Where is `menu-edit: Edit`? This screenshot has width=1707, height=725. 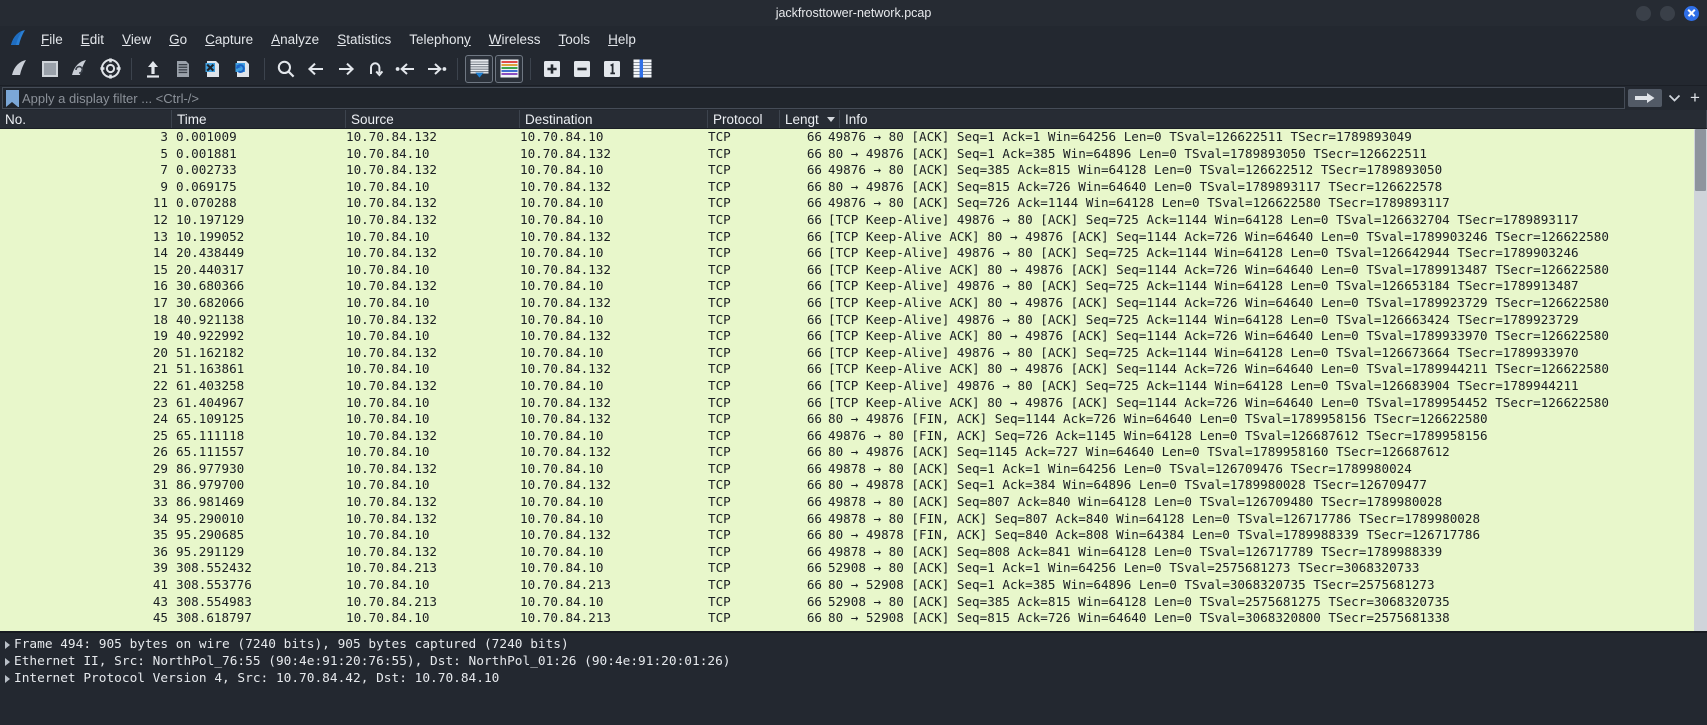
menu-edit: Edit is located at coordinates (92, 39).